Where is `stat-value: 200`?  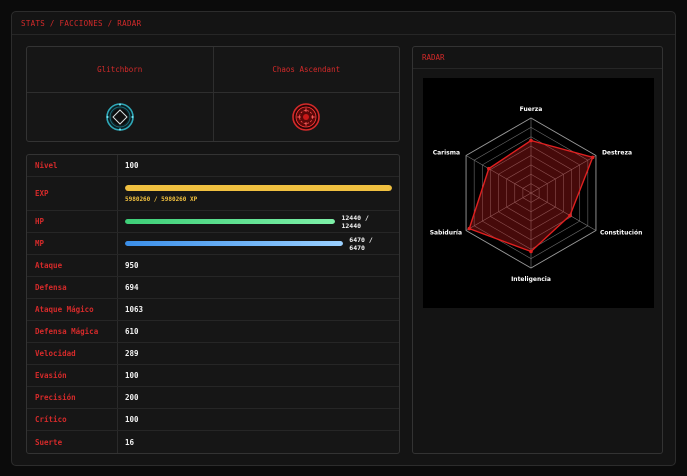
stat-value: 200 is located at coordinates (132, 397).